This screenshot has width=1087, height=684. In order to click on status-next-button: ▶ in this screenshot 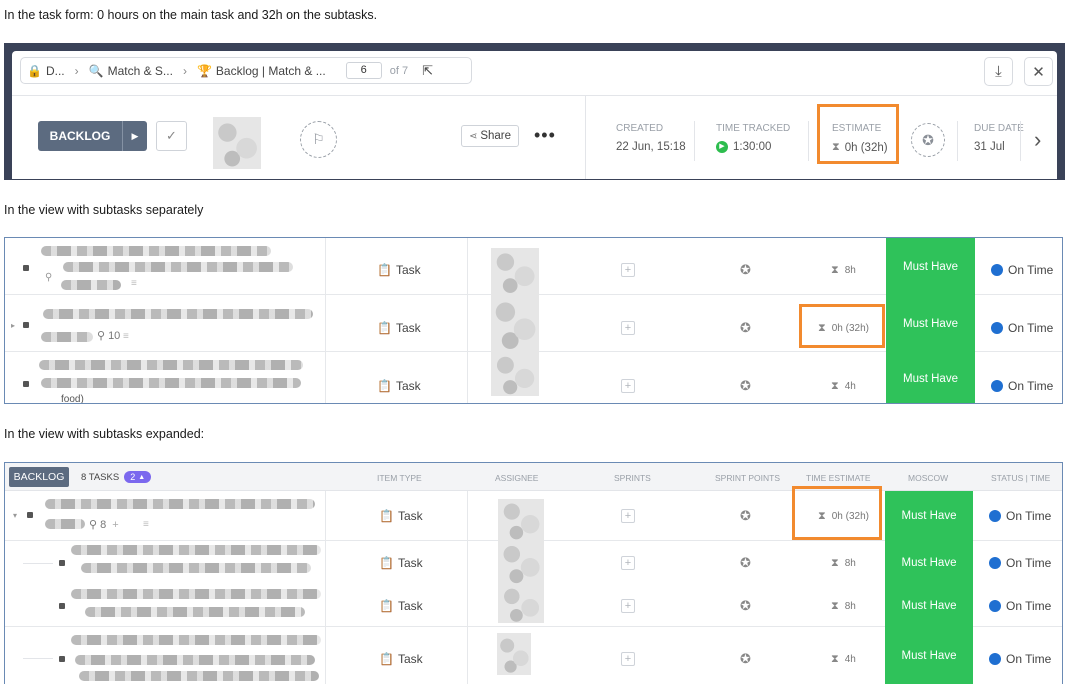, I will do `click(134, 136)`.